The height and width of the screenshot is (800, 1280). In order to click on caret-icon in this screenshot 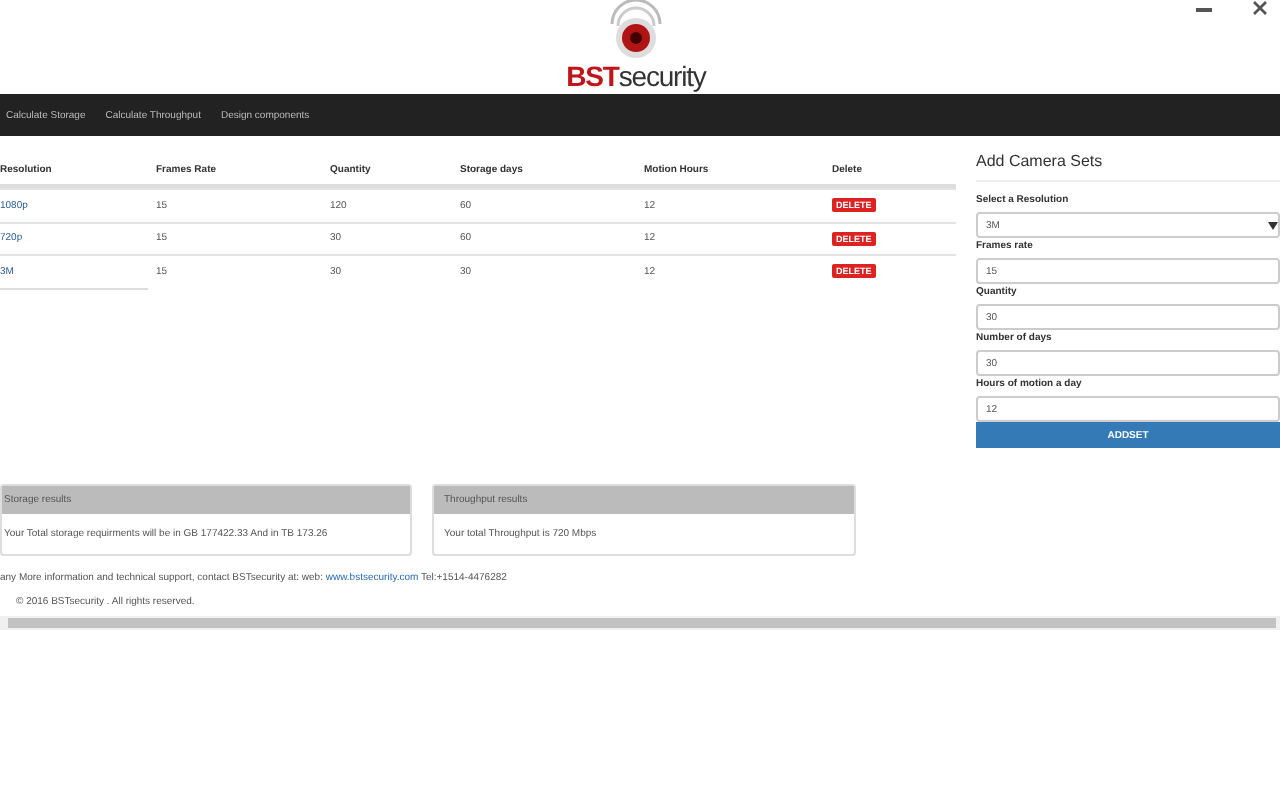, I will do `click(1273, 225)`.